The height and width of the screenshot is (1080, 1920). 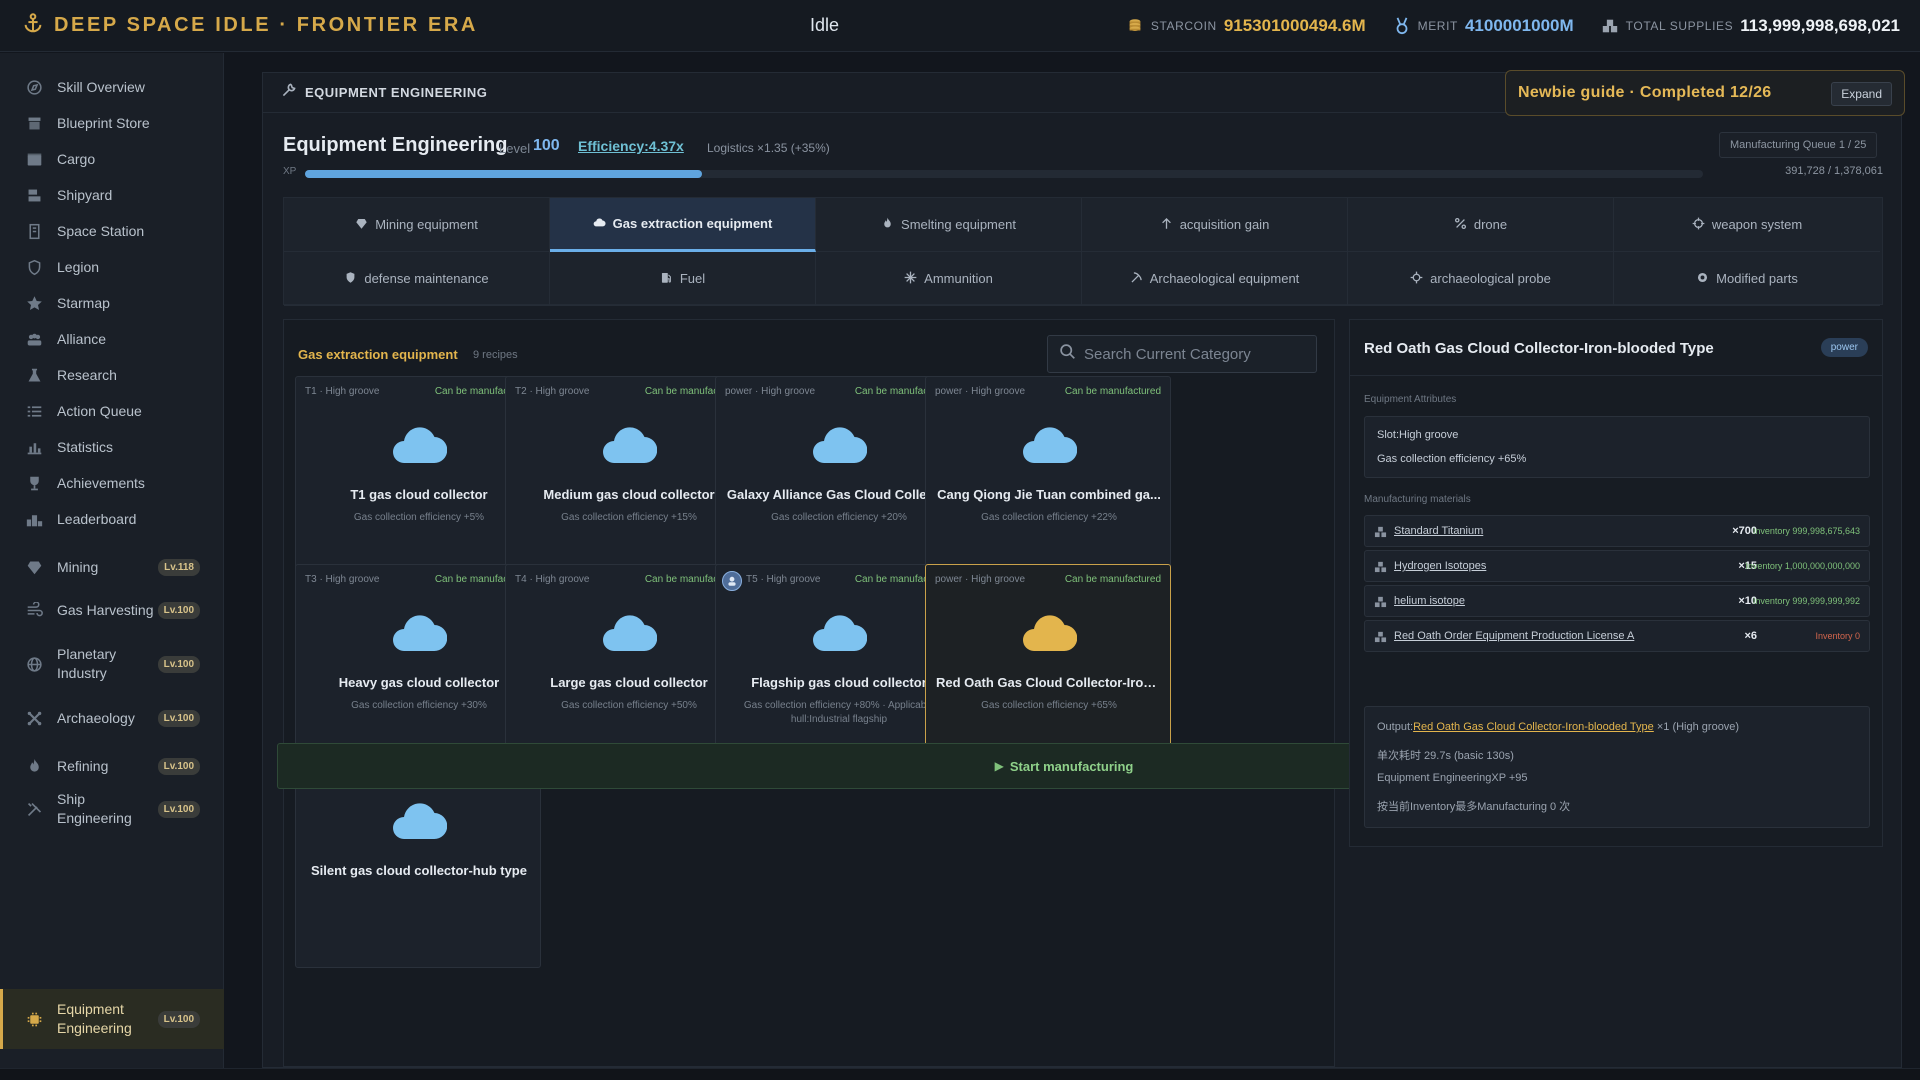 I want to click on time-line: 单次耗时 29.7s (basic 130s), so click(x=1445, y=756).